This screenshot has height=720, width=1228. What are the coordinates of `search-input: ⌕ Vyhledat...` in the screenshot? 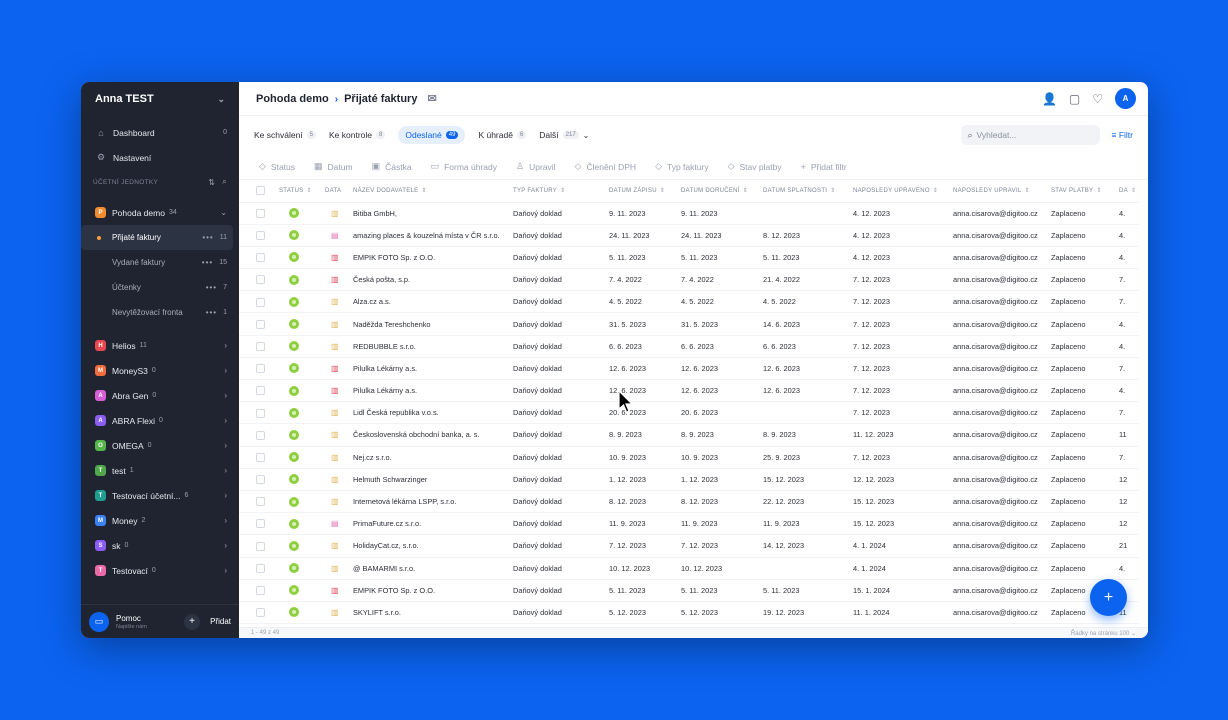 It's located at (1030, 135).